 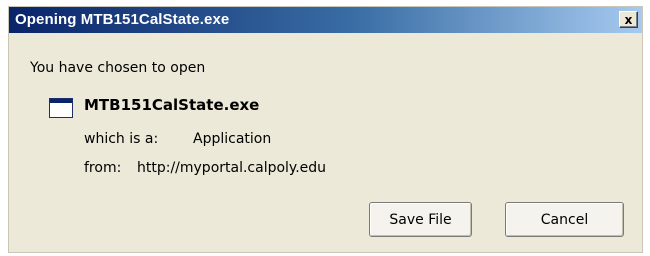 I want to click on close-icon: x, so click(x=628, y=19).